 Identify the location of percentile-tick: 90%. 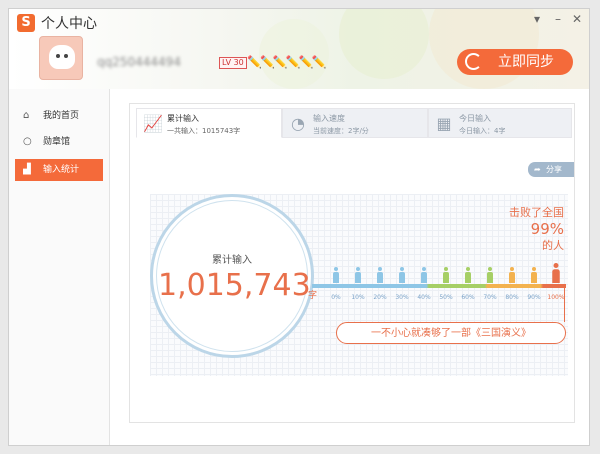
(534, 297).